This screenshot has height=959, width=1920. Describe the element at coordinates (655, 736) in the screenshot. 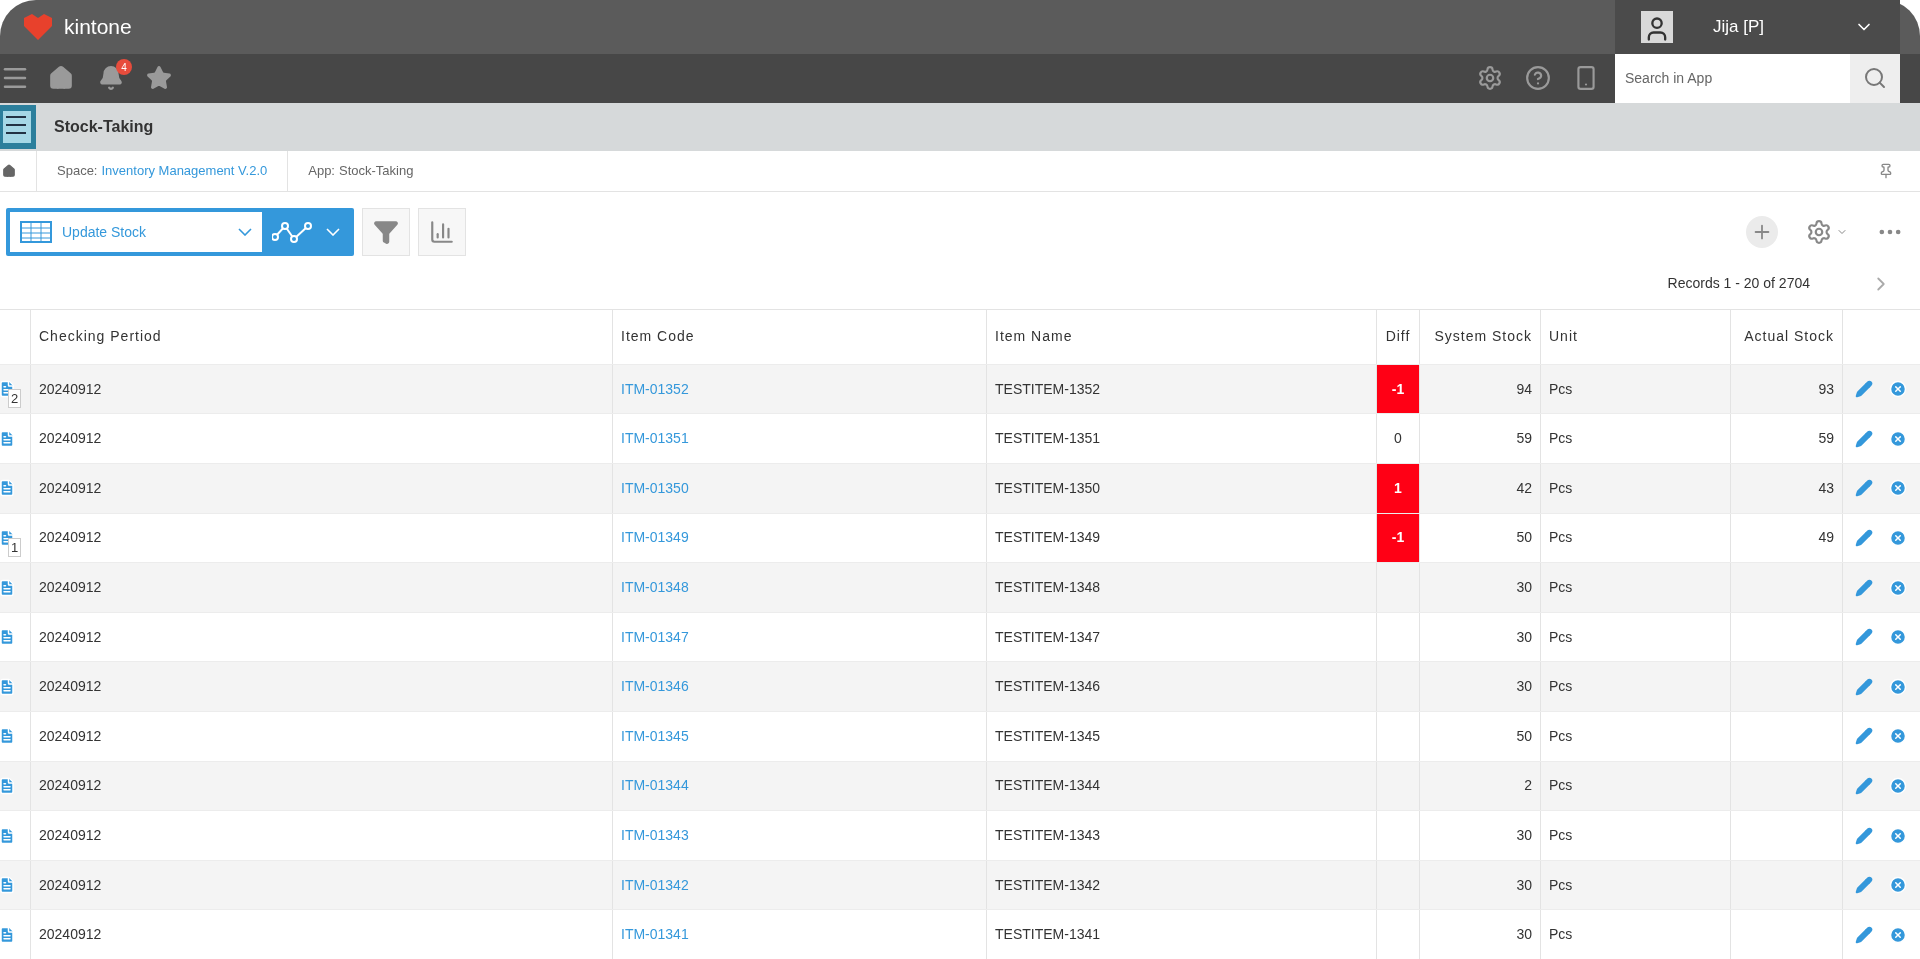

I see `item-code-link: ITM-01345` at that location.